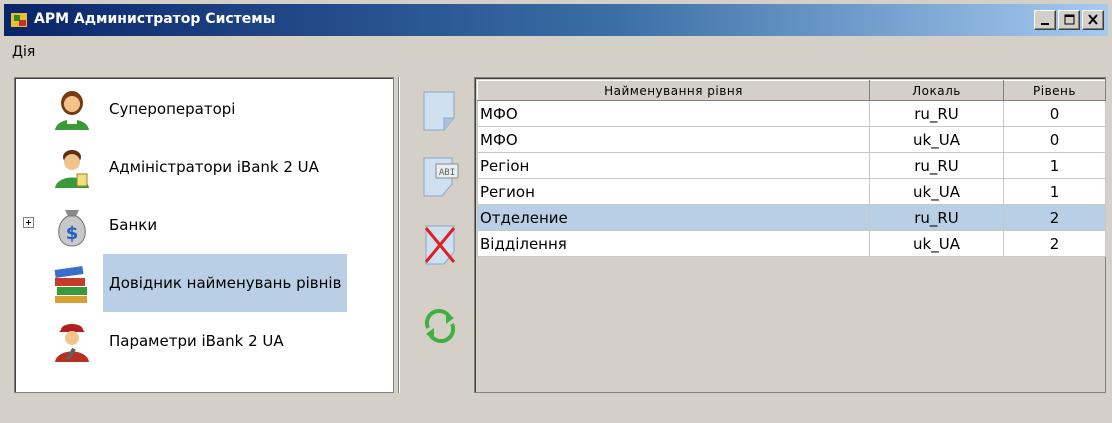  What do you see at coordinates (196, 341) in the screenshot?
I see `tree-item-label: Параметри iBank 2 UA` at bounding box center [196, 341].